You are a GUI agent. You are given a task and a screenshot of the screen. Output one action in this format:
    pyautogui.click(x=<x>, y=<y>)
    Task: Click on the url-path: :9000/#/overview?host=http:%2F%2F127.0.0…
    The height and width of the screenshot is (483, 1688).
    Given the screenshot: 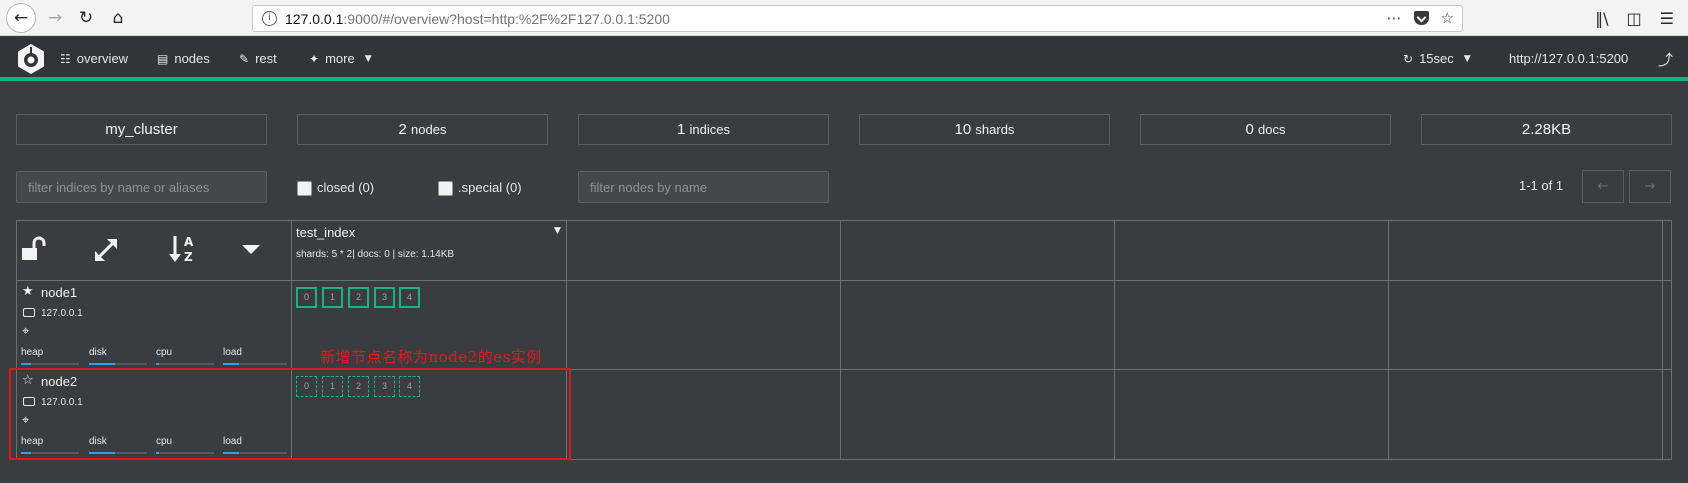 What is the action you would take?
    pyautogui.click(x=506, y=19)
    